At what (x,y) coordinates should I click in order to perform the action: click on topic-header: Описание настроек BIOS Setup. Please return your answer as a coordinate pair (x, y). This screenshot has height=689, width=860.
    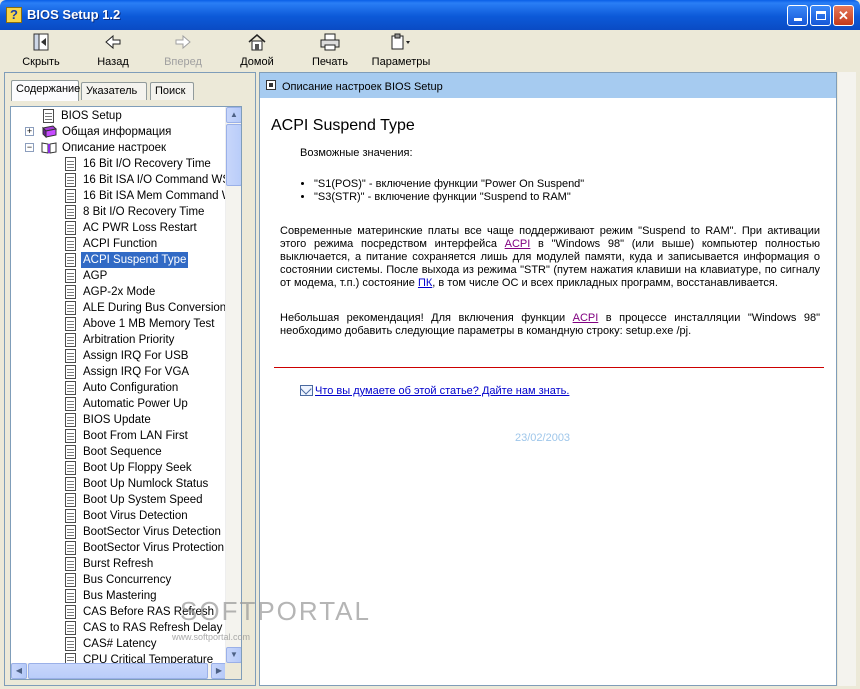
    Looking at the image, I should click on (548, 85).